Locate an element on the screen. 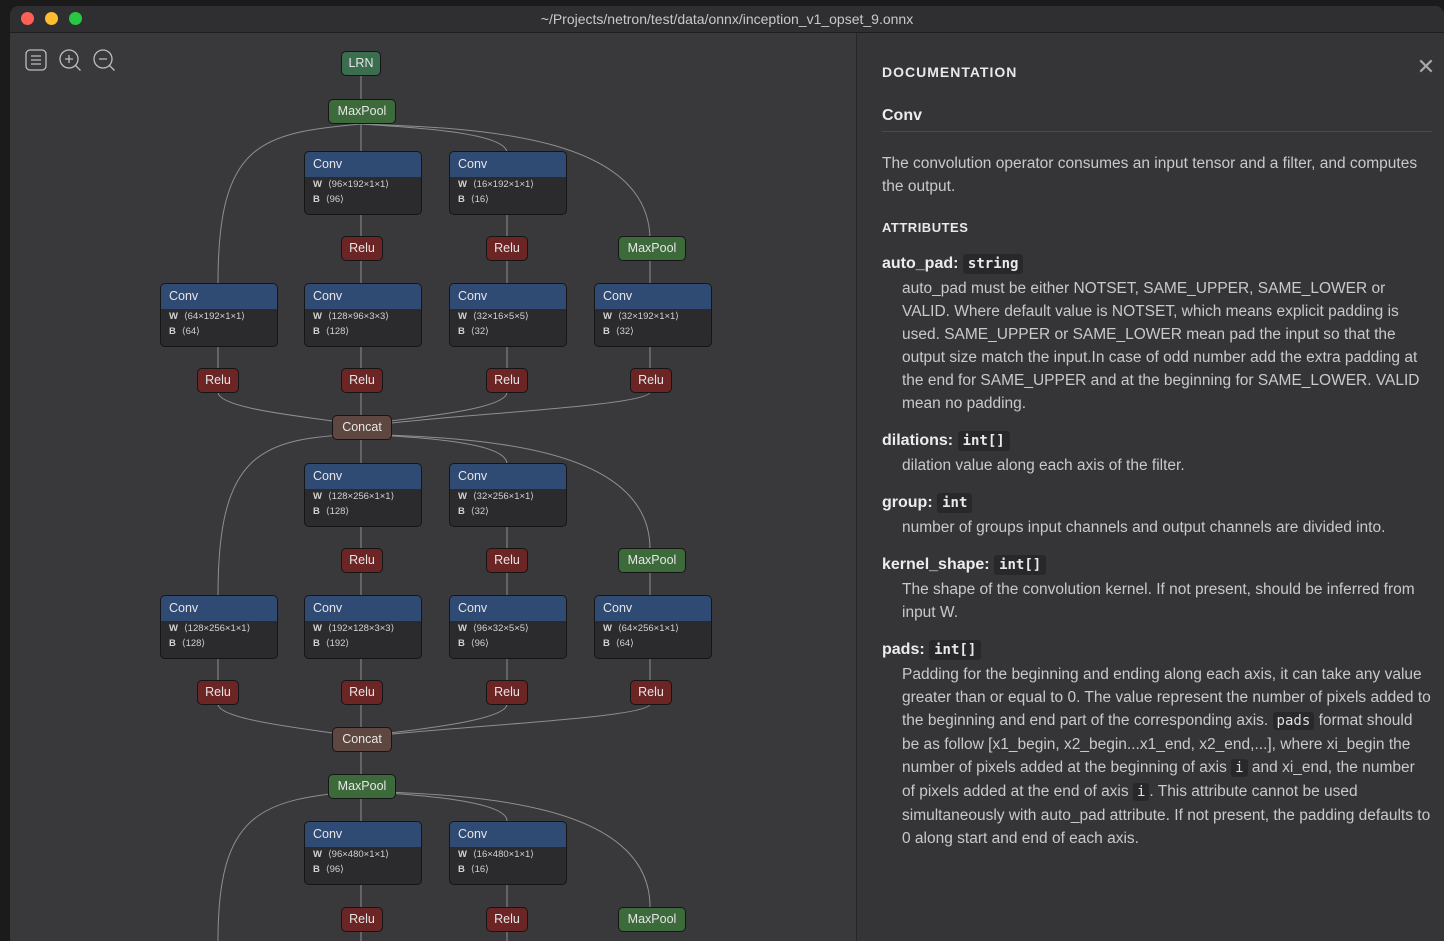 Image resolution: width=1444 pixels, height=941 pixels. node-conv: Conv W ⟨128×96×3×3⟩ B ⟨128⟩ is located at coordinates (363, 315).